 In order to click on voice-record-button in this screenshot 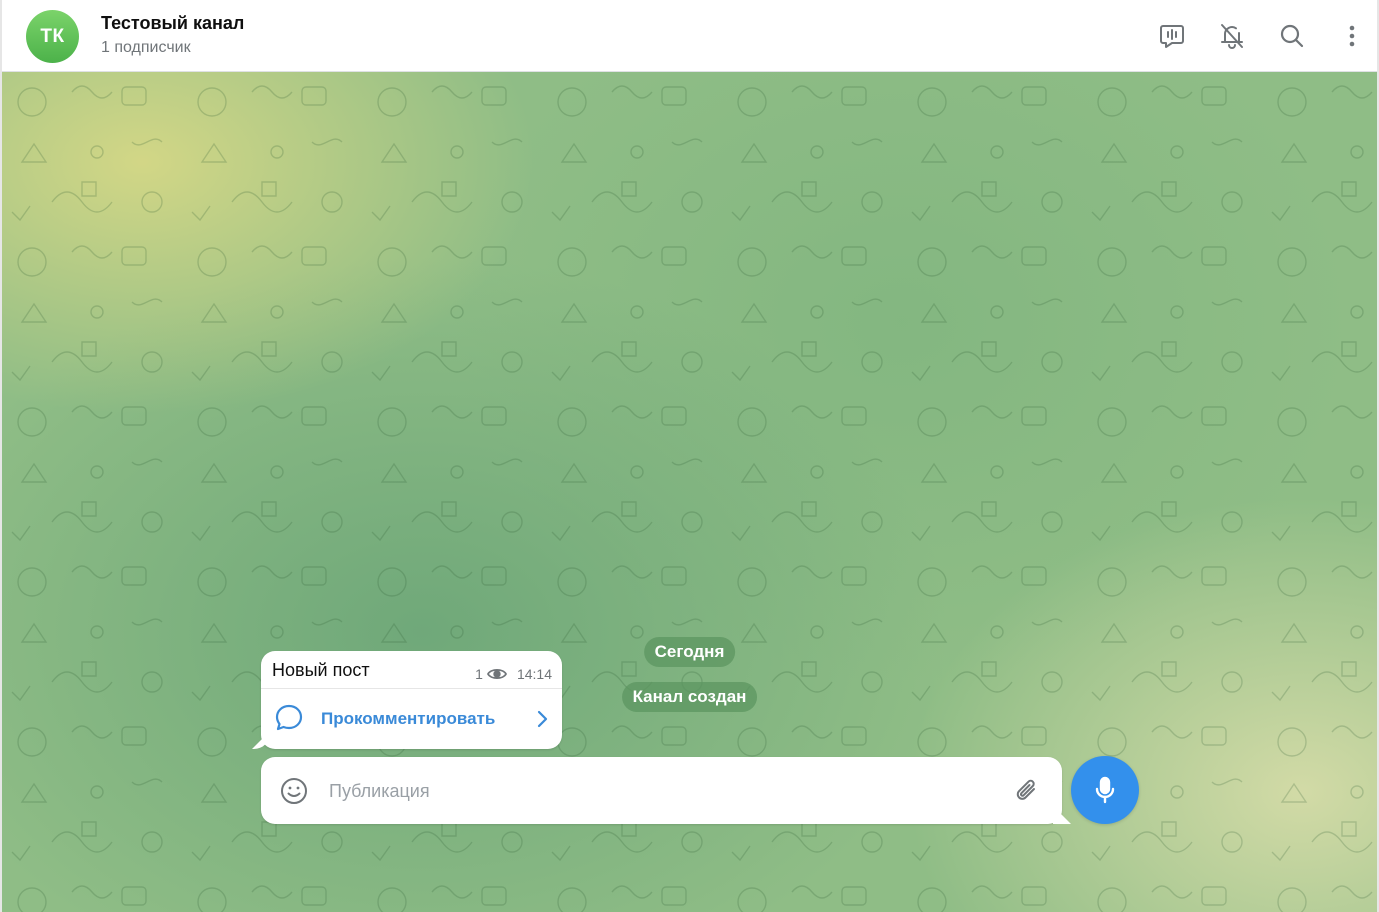, I will do `click(1105, 790)`.